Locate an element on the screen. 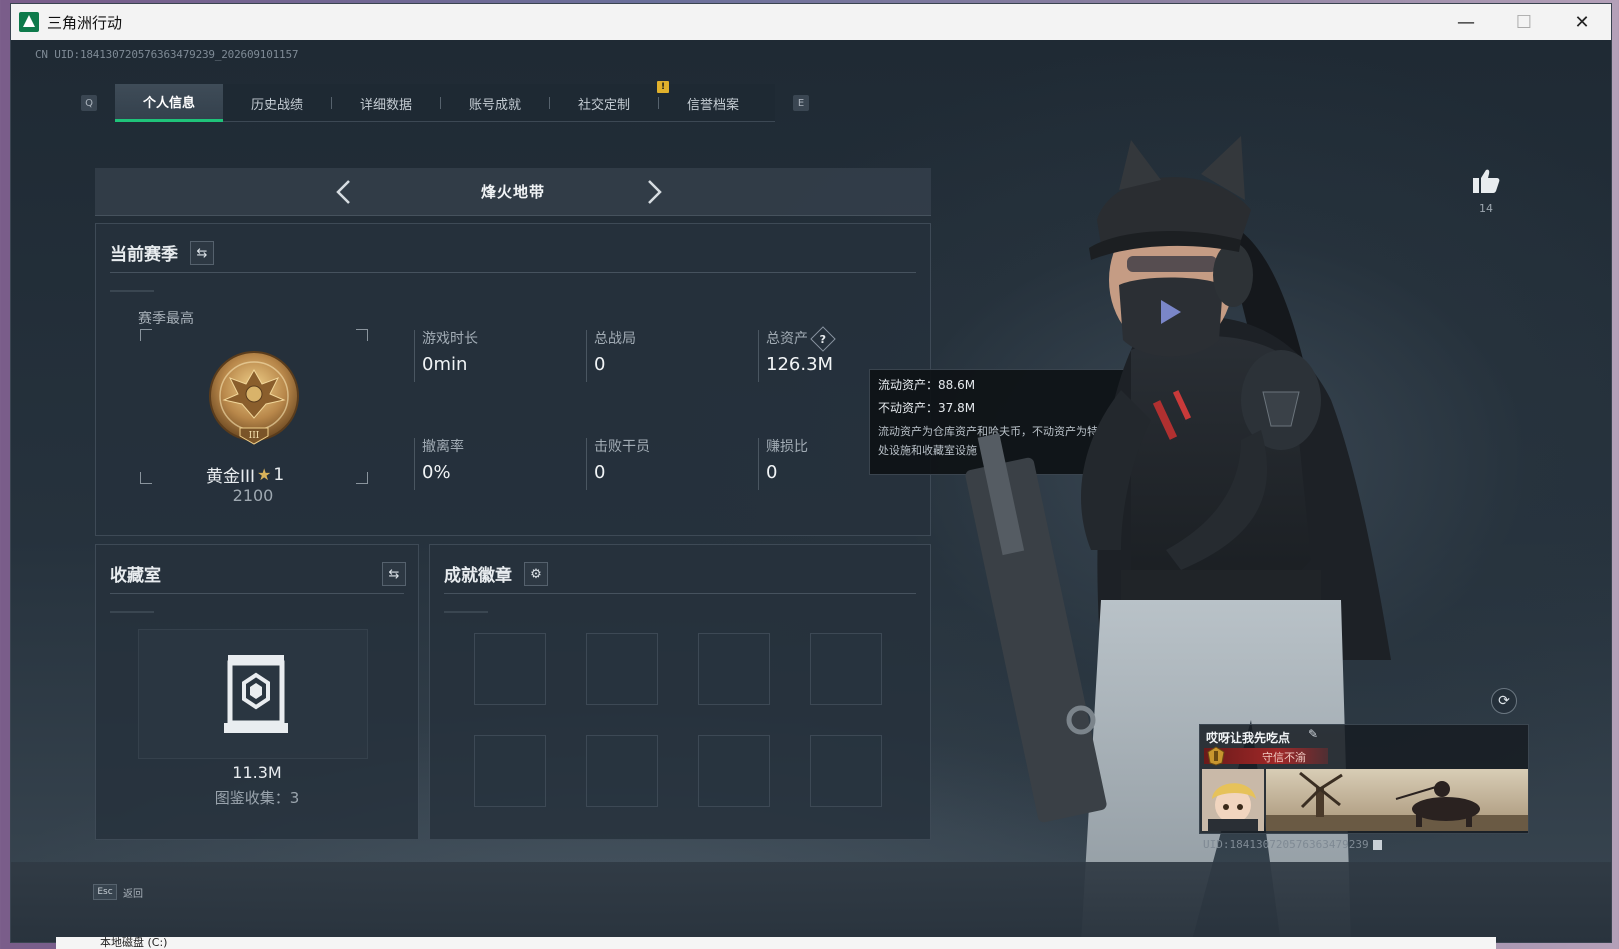 The width and height of the screenshot is (1619, 949). stat-profit-ratio: 赚损比 0 is located at coordinates (787, 461).